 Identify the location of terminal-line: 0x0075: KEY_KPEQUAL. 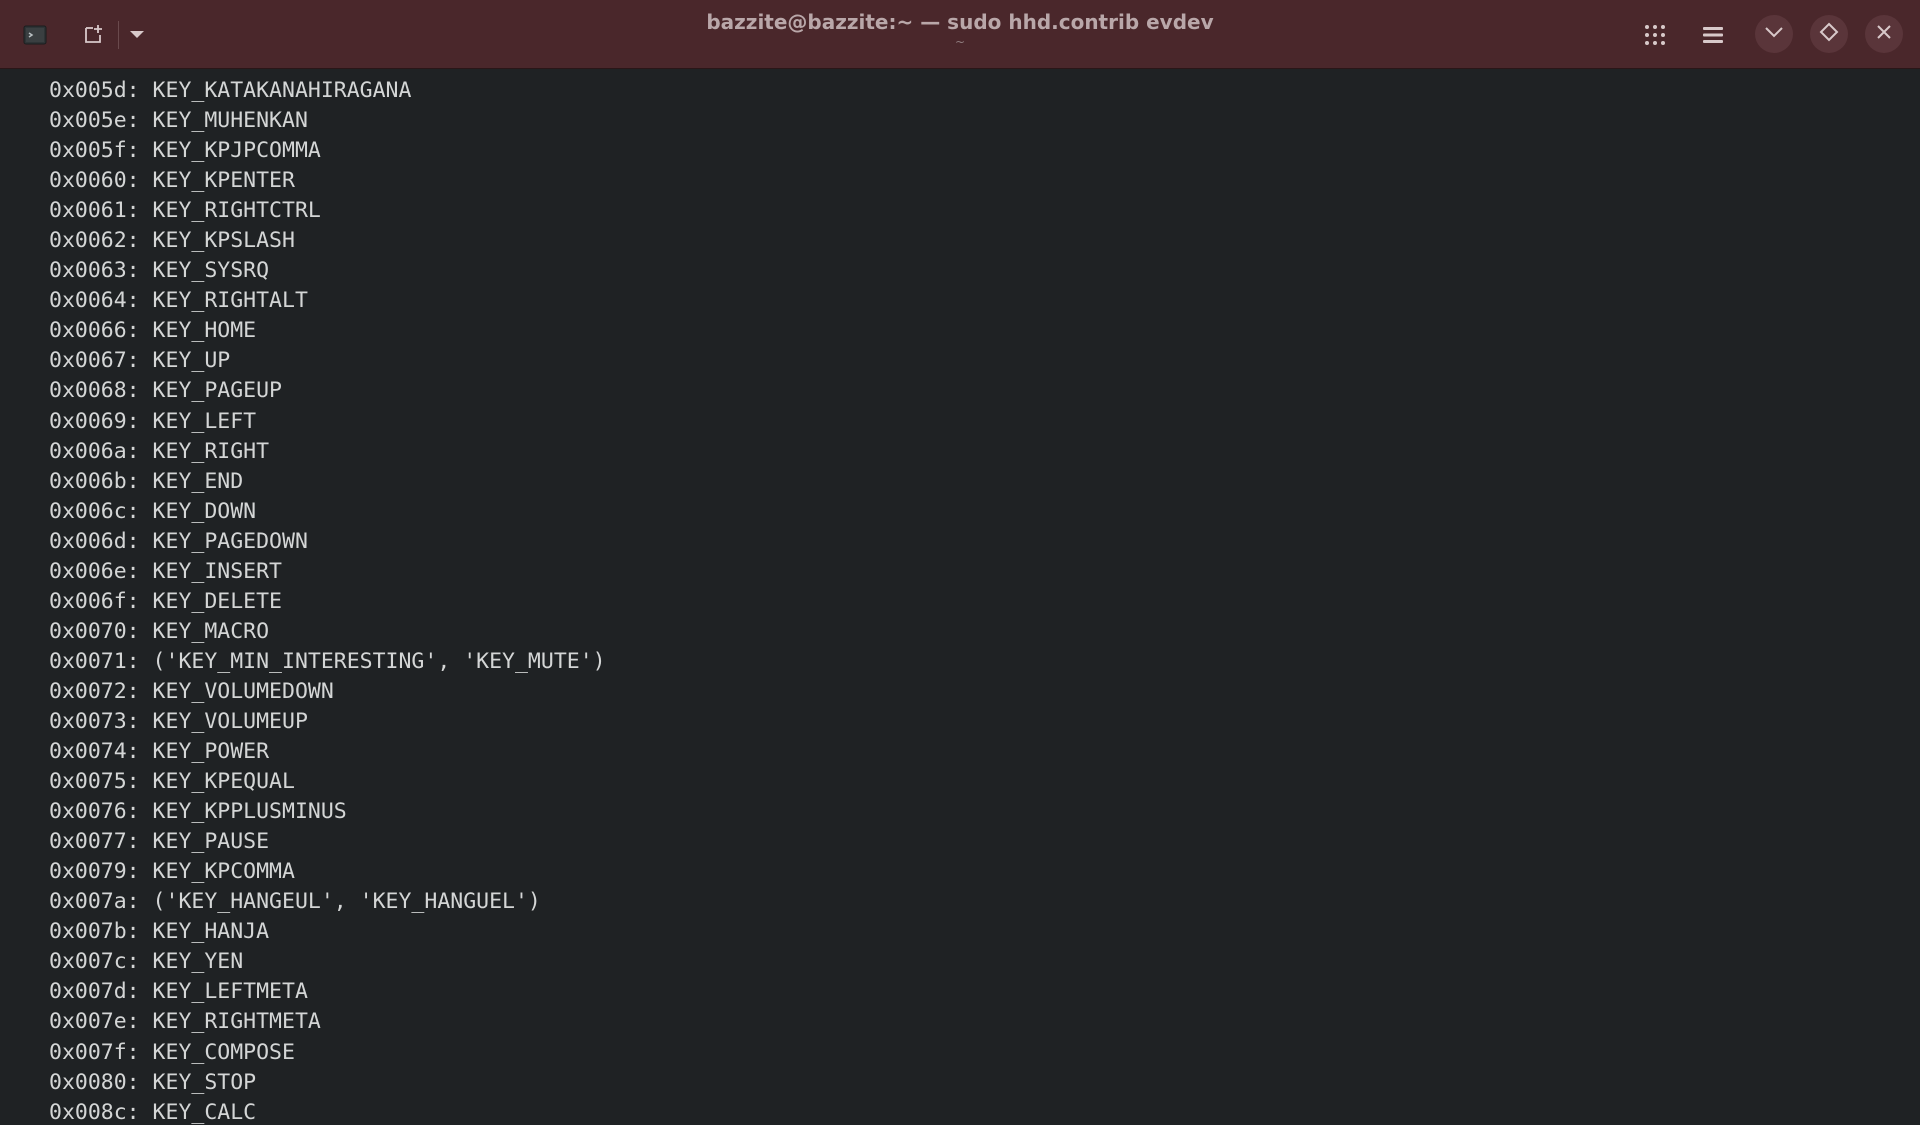
(172, 782).